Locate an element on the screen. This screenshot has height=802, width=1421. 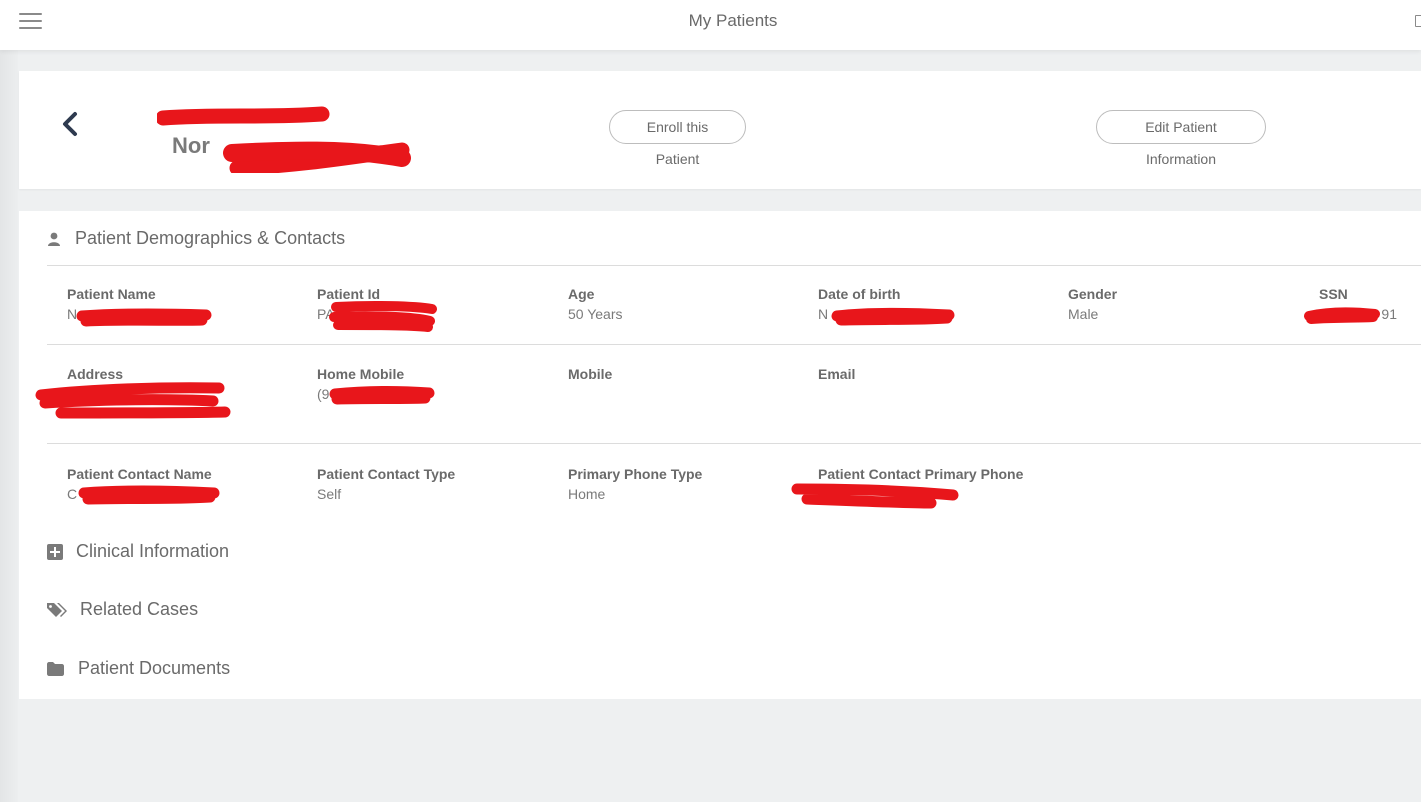
page-title: My Patients is located at coordinates (733, 20).